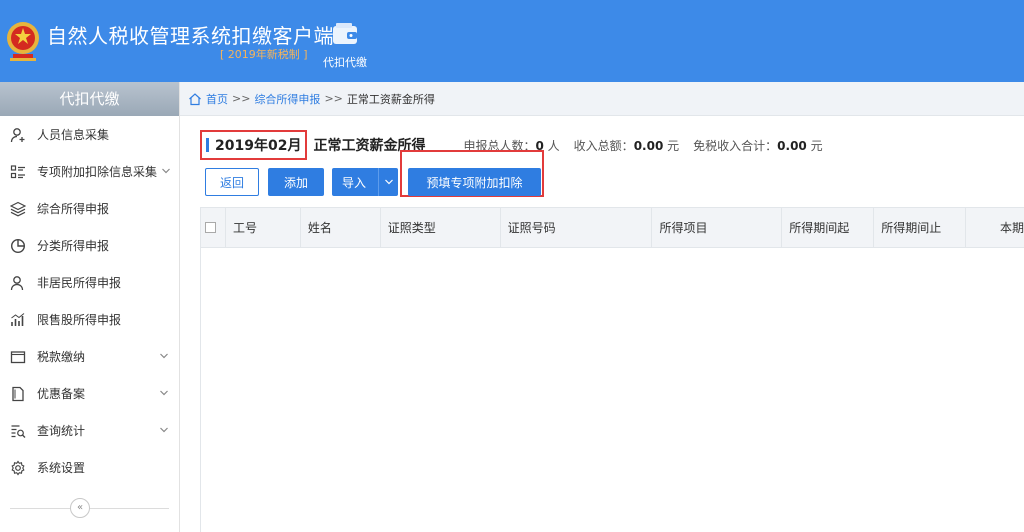 This screenshot has height=532, width=1024. I want to click on sidebar-item-label: 税款缴纳, so click(61, 357).